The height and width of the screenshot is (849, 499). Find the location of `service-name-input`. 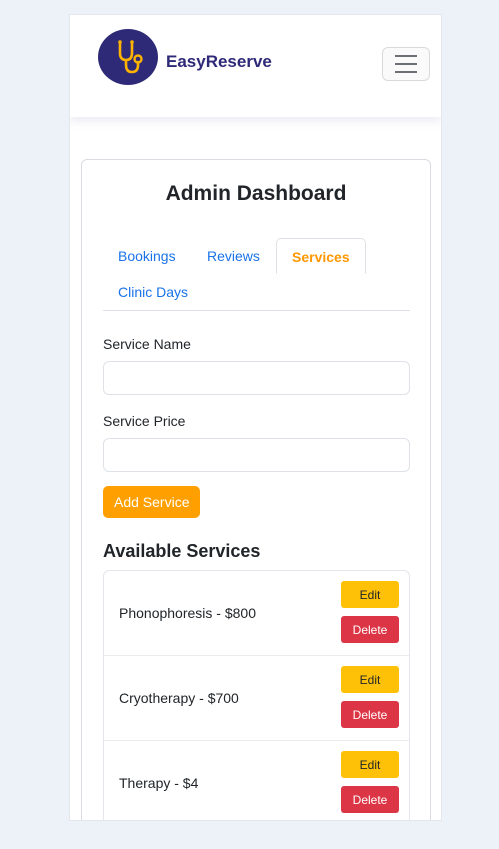

service-name-input is located at coordinates (256, 378).